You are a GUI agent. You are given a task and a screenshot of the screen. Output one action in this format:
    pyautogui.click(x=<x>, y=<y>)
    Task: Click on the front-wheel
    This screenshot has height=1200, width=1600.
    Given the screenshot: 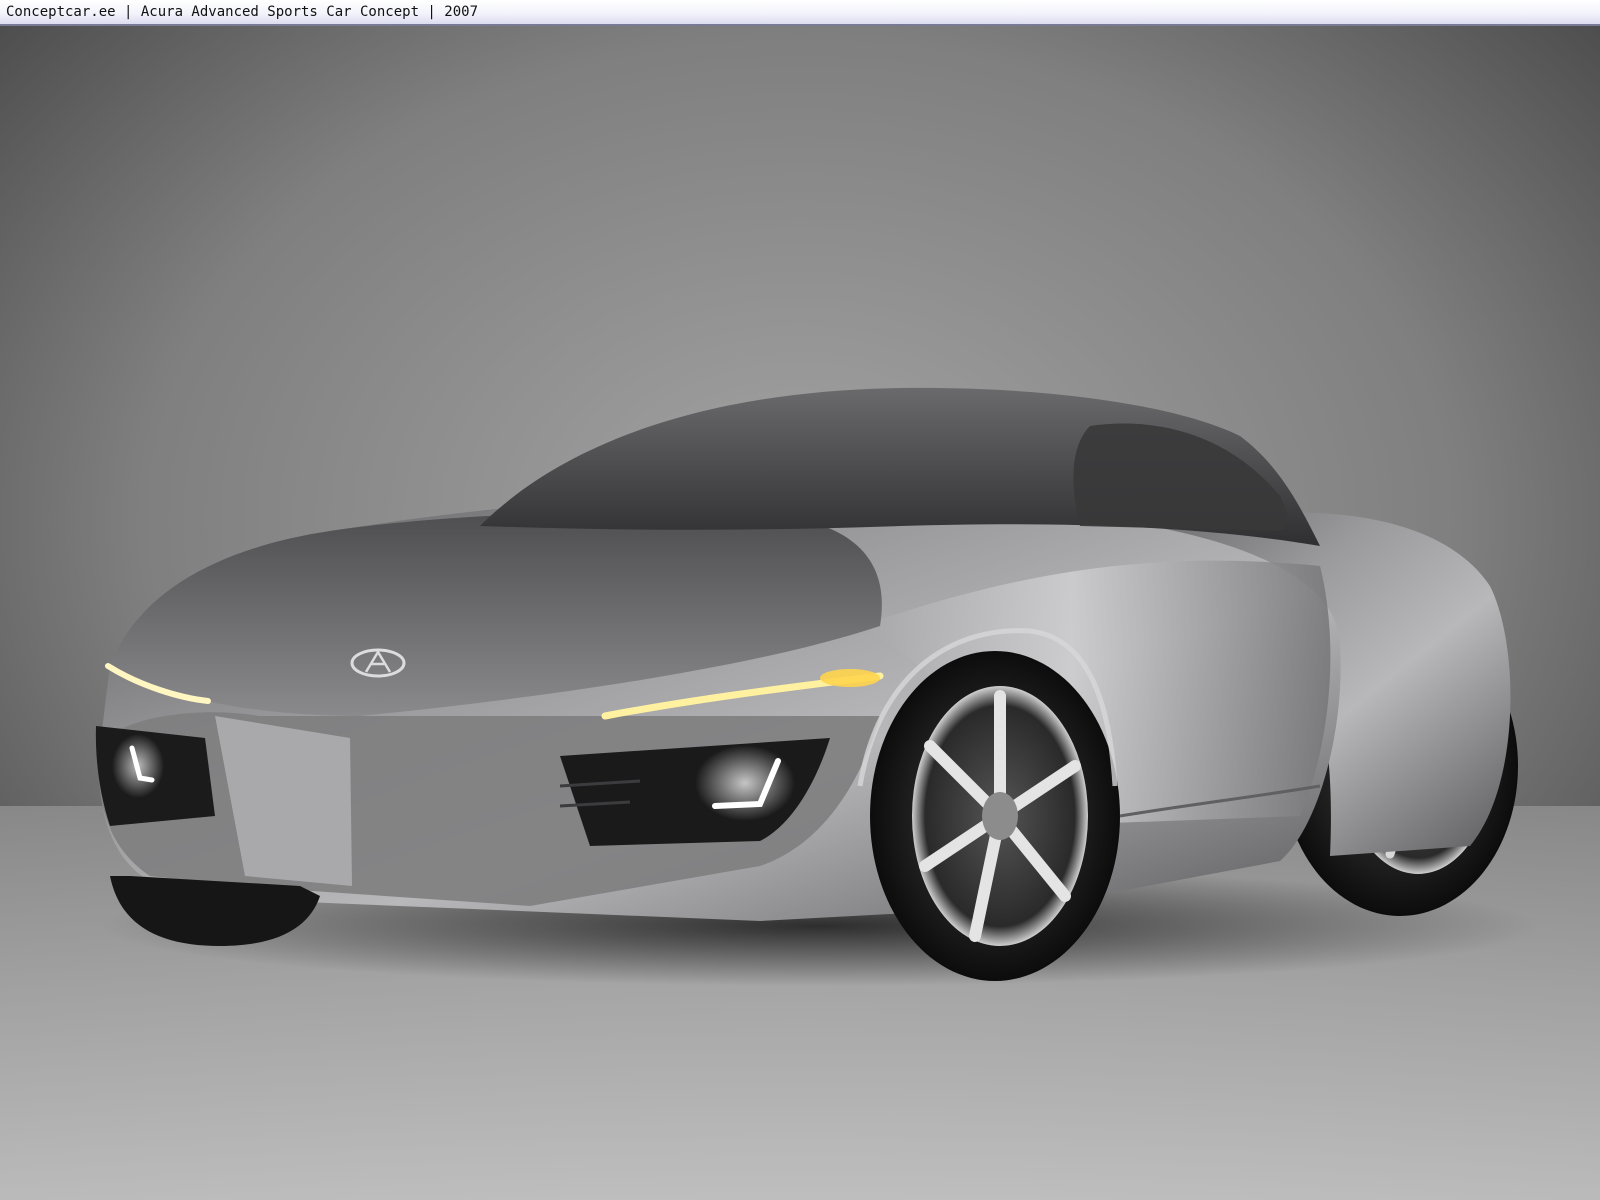 What is the action you would take?
    pyautogui.click(x=995, y=816)
    